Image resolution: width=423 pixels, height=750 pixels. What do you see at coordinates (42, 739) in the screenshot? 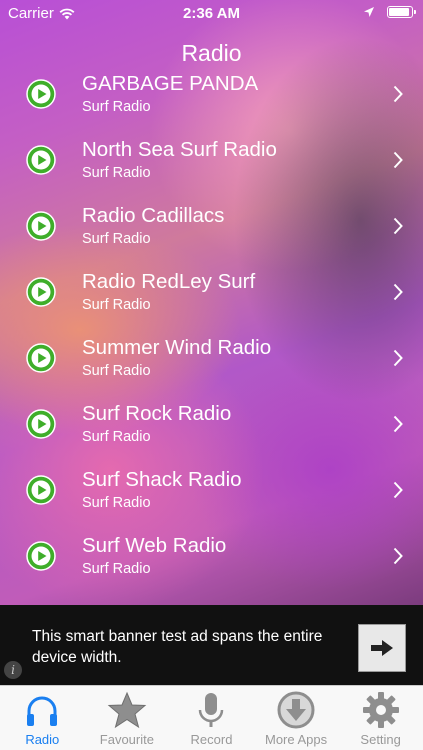
I see `tab-label: Radio` at bounding box center [42, 739].